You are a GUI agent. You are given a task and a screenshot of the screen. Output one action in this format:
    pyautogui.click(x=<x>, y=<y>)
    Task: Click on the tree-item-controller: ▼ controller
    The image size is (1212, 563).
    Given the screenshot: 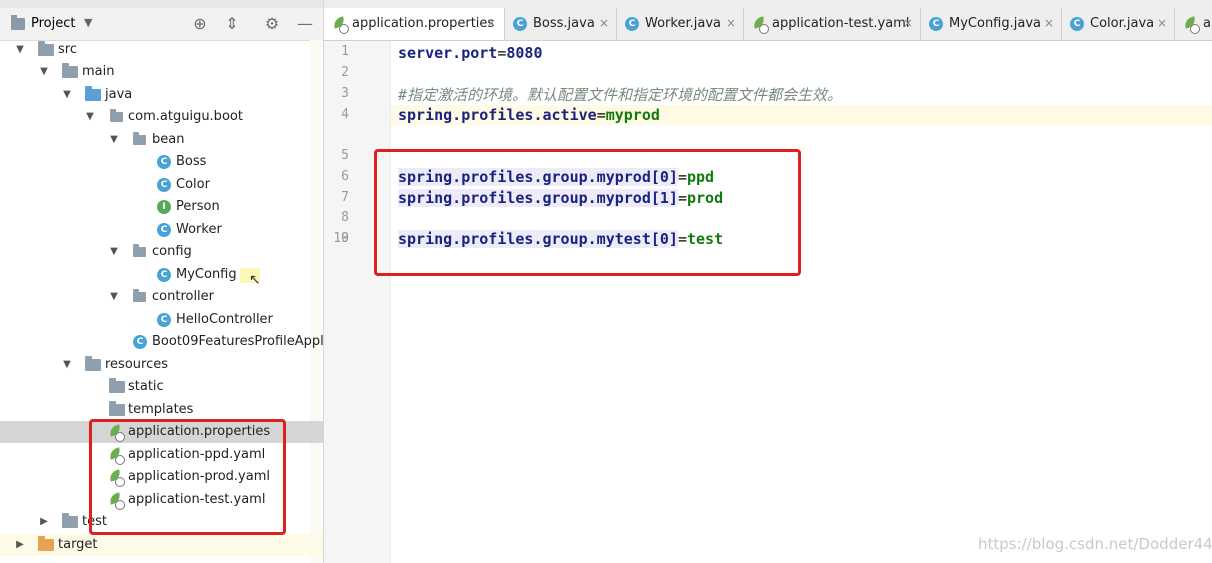 What is the action you would take?
    pyautogui.click(x=161, y=297)
    